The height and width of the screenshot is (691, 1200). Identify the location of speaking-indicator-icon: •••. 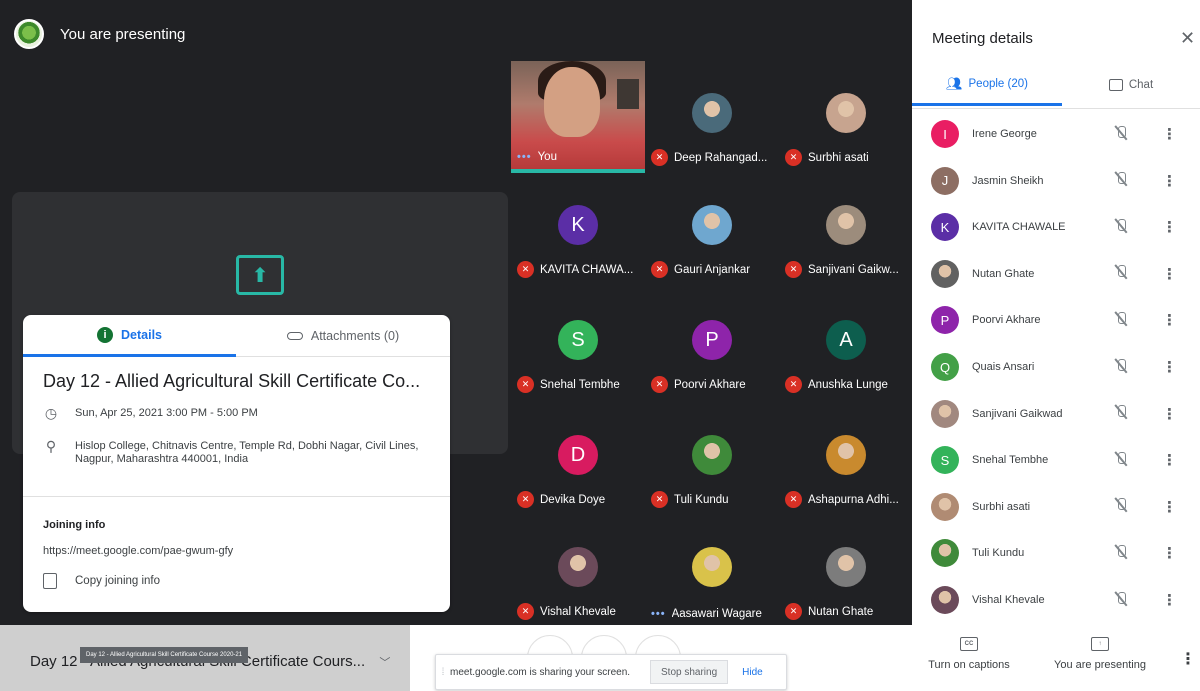
(524, 157).